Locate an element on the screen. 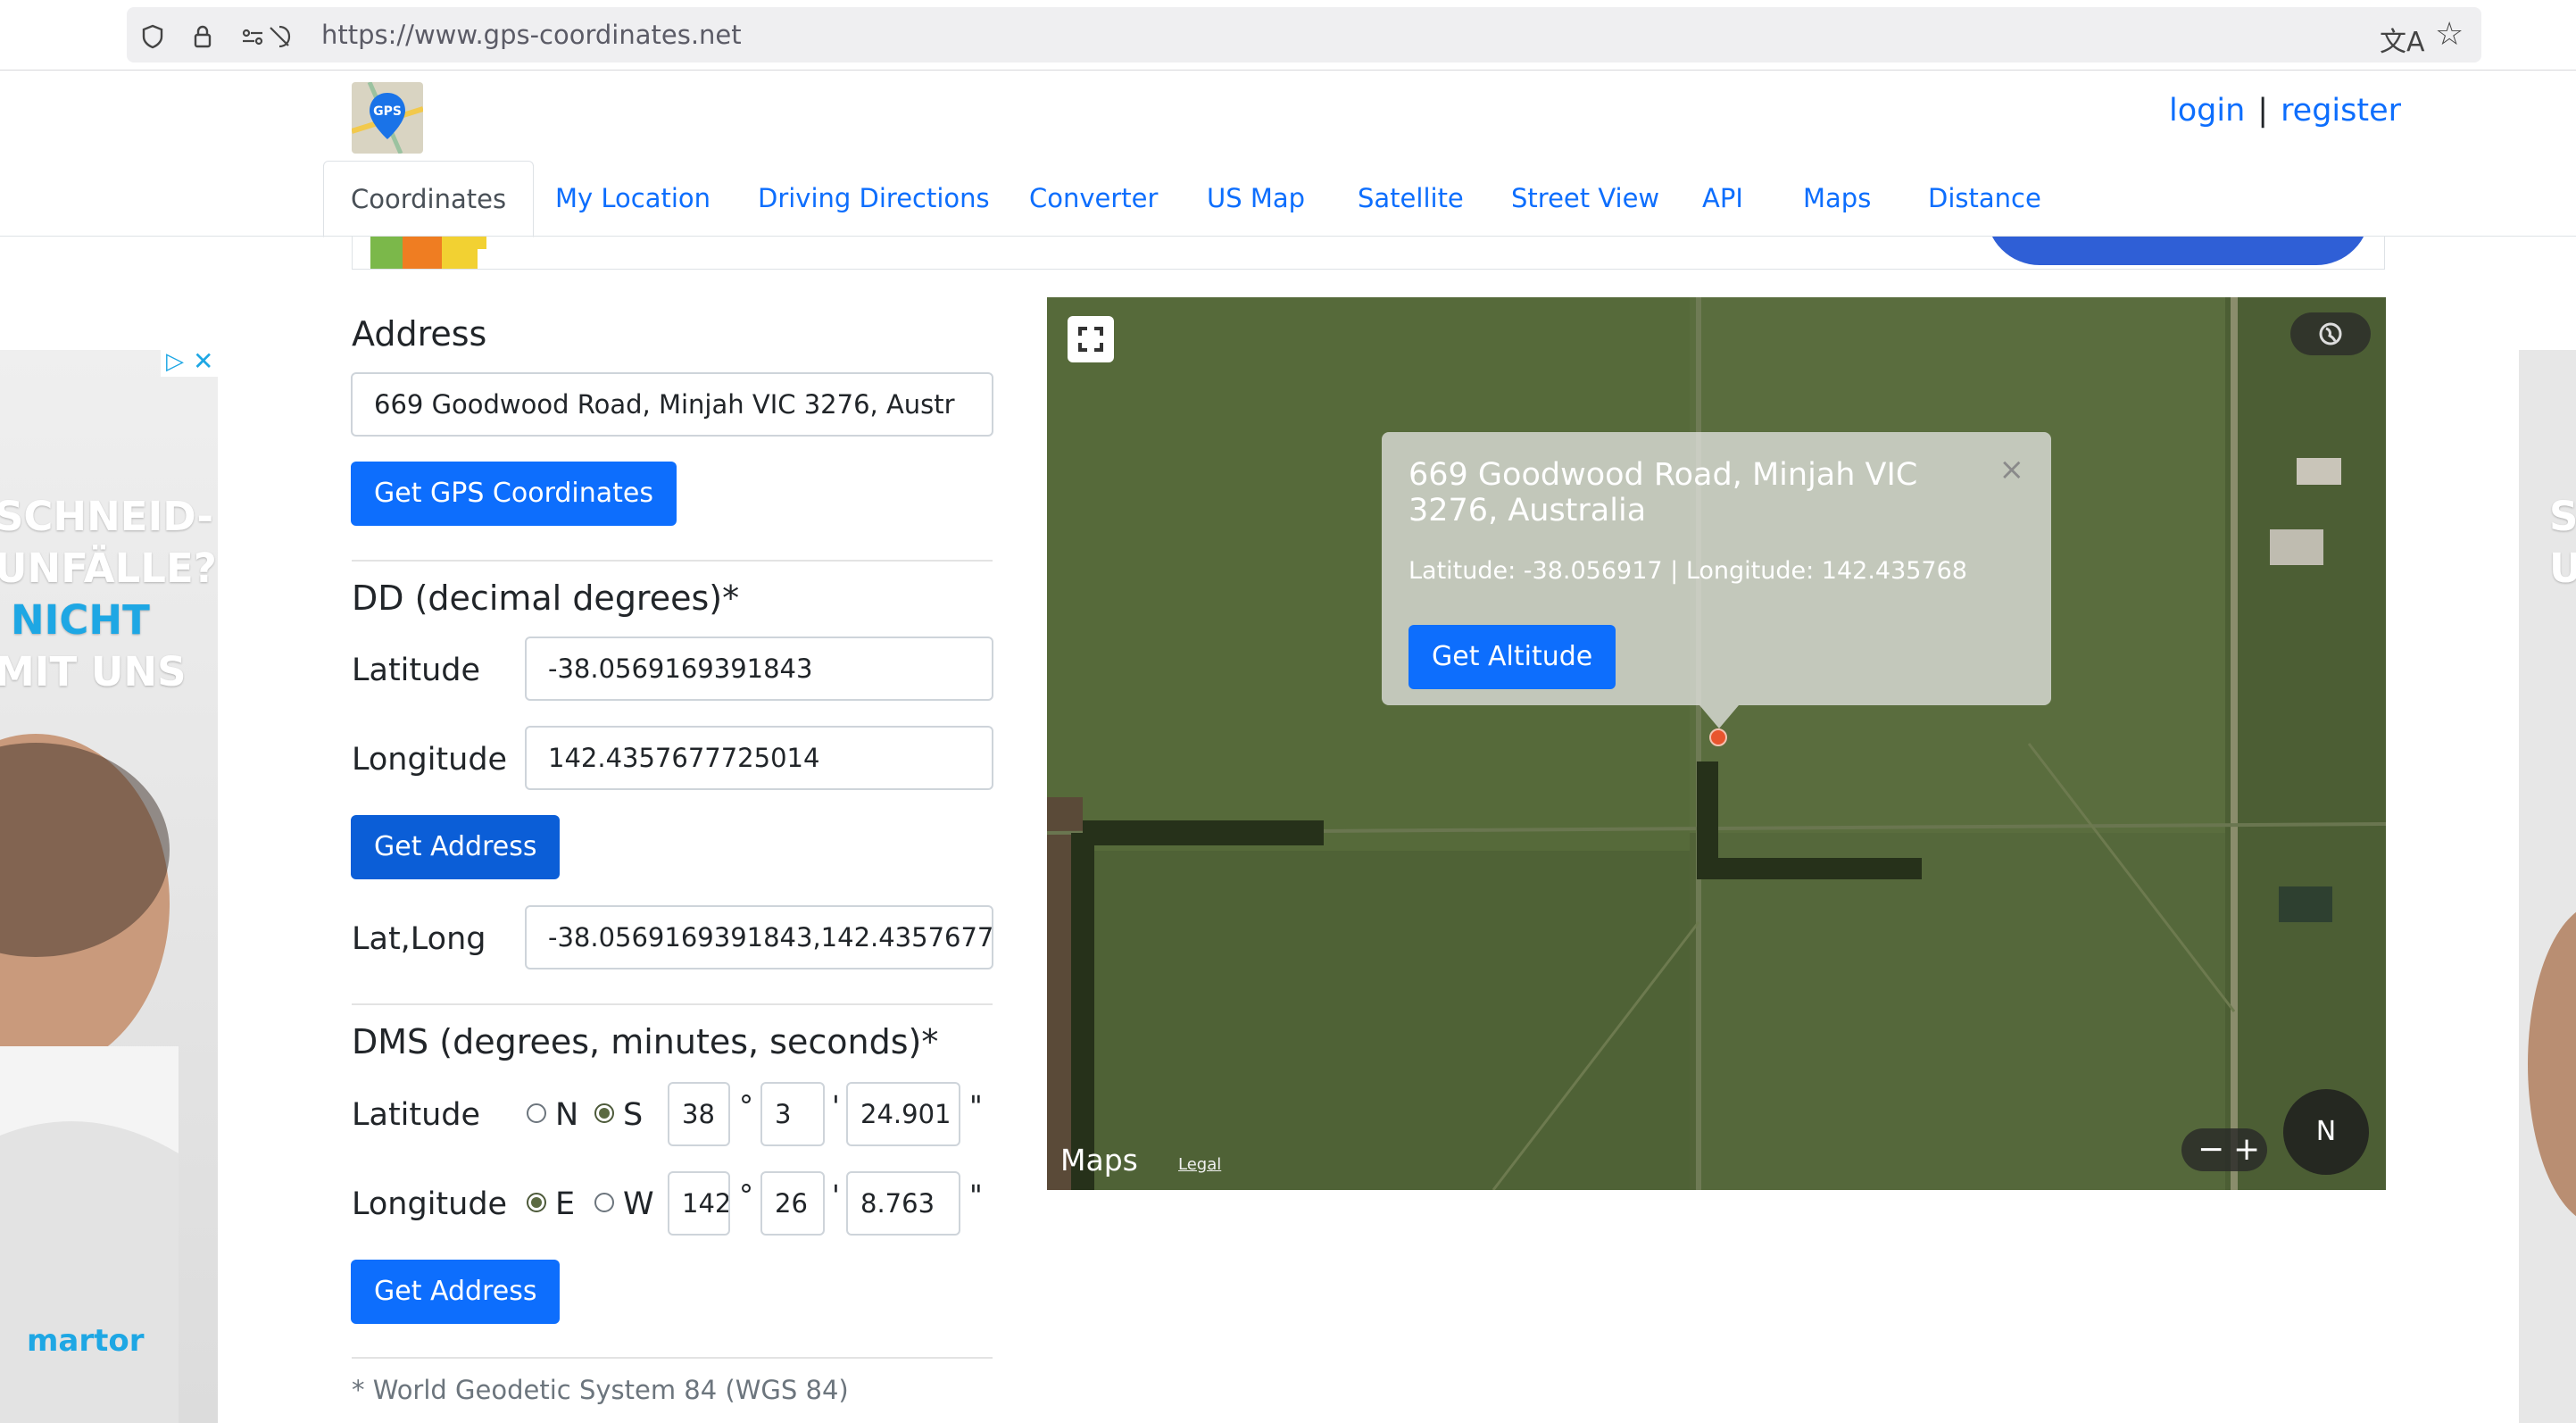 The image size is (2576, 1423). auth-links: login | register is located at coordinates (2285, 111).